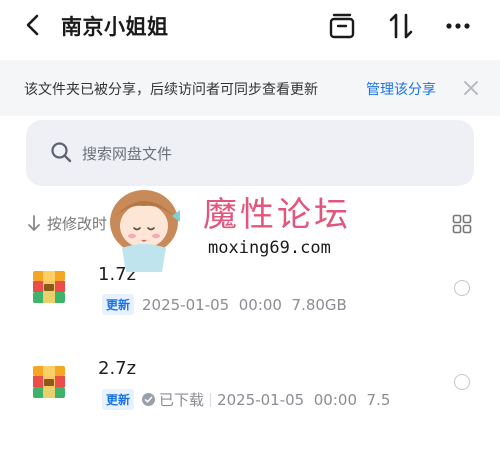 Image resolution: width=500 pixels, height=452 pixels. I want to click on file-meta: 更新 已下载 2025-01-05 00:00 7.5, so click(246, 399).